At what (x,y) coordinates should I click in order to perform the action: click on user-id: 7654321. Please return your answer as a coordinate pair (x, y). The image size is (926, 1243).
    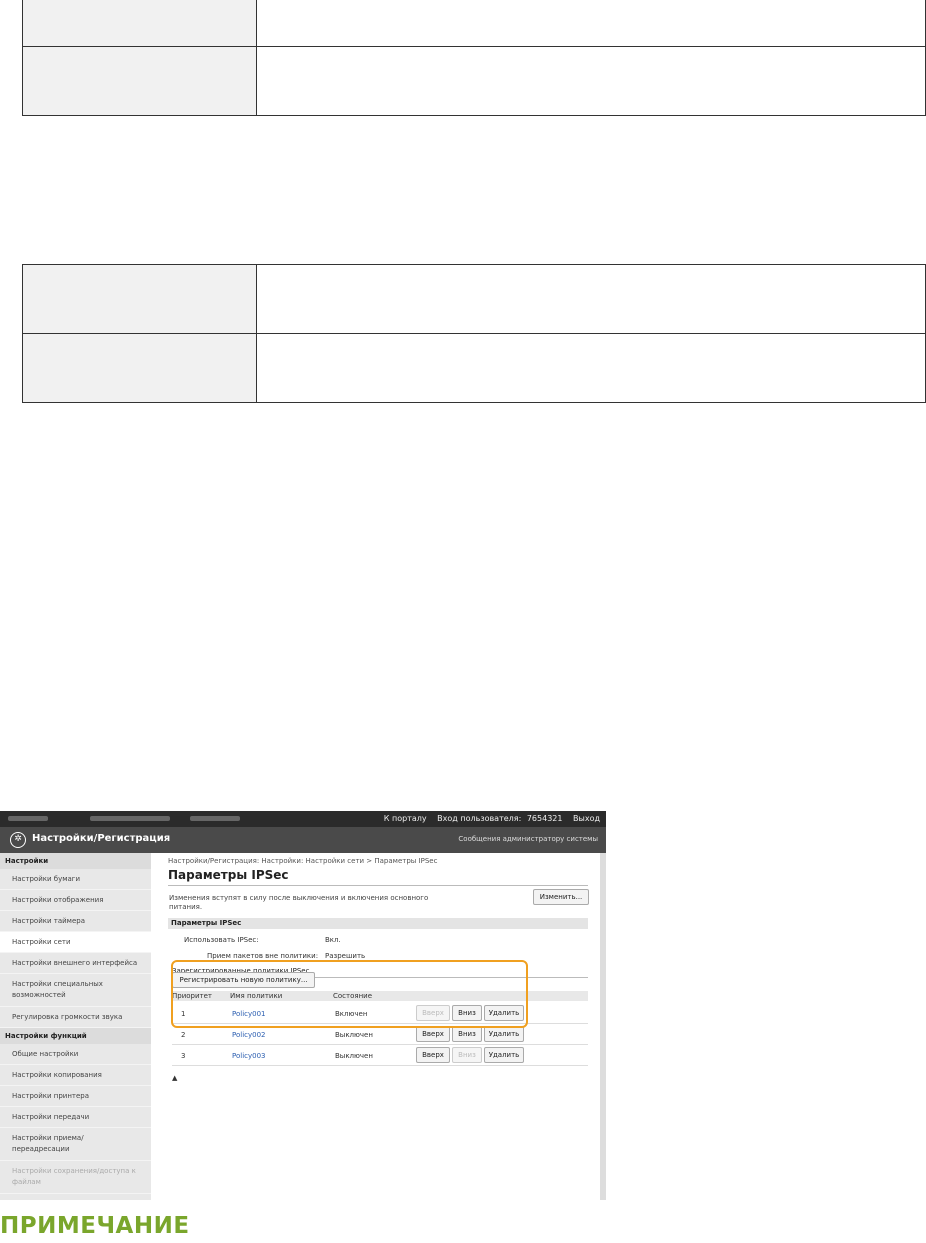
    Looking at the image, I should click on (544, 818).